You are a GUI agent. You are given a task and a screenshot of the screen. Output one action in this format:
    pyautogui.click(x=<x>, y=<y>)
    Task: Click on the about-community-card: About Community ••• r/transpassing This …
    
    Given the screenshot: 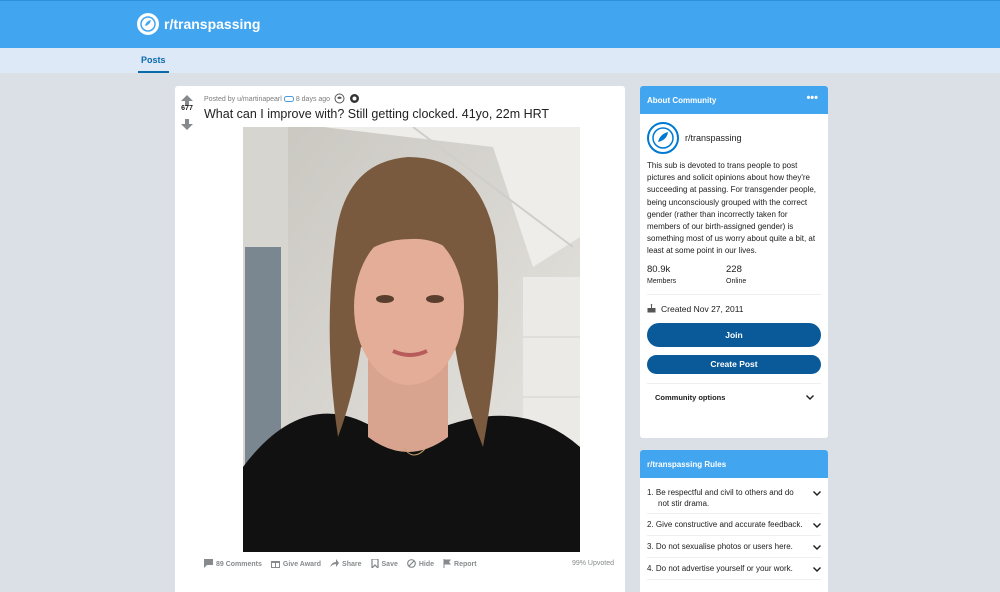 What is the action you would take?
    pyautogui.click(x=734, y=262)
    